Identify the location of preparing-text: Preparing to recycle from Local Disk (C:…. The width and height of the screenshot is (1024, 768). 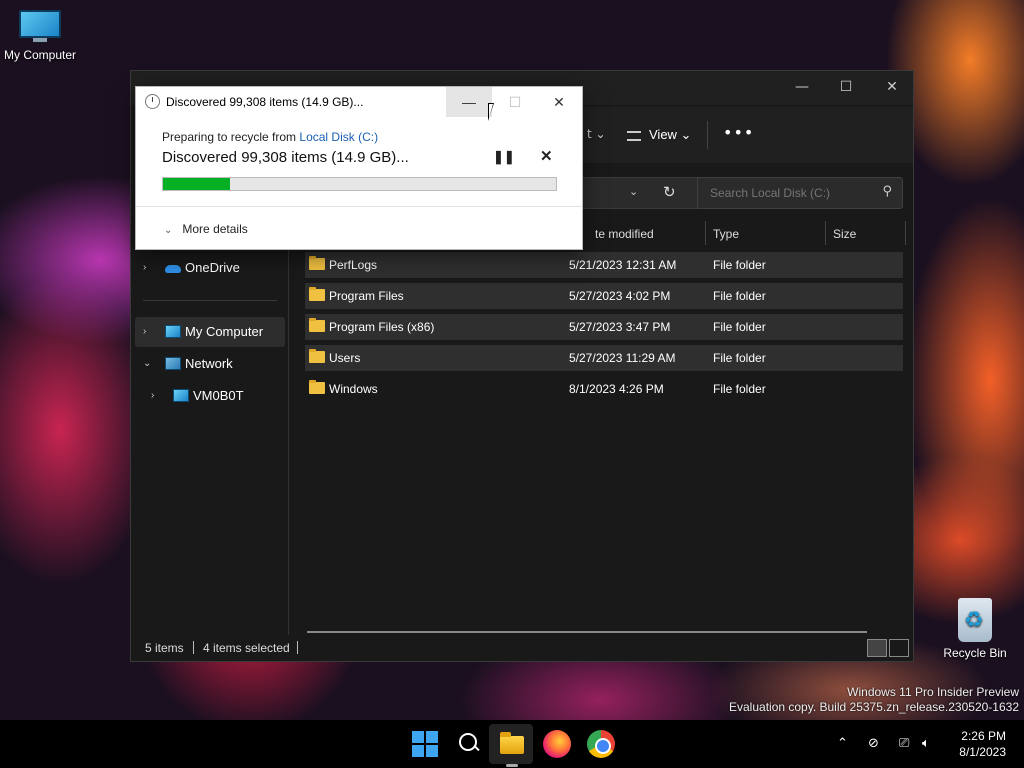
(270, 137).